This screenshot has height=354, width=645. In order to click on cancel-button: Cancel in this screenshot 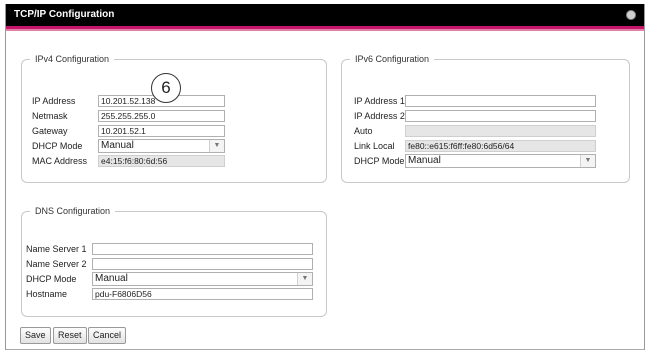, I will do `click(107, 335)`.